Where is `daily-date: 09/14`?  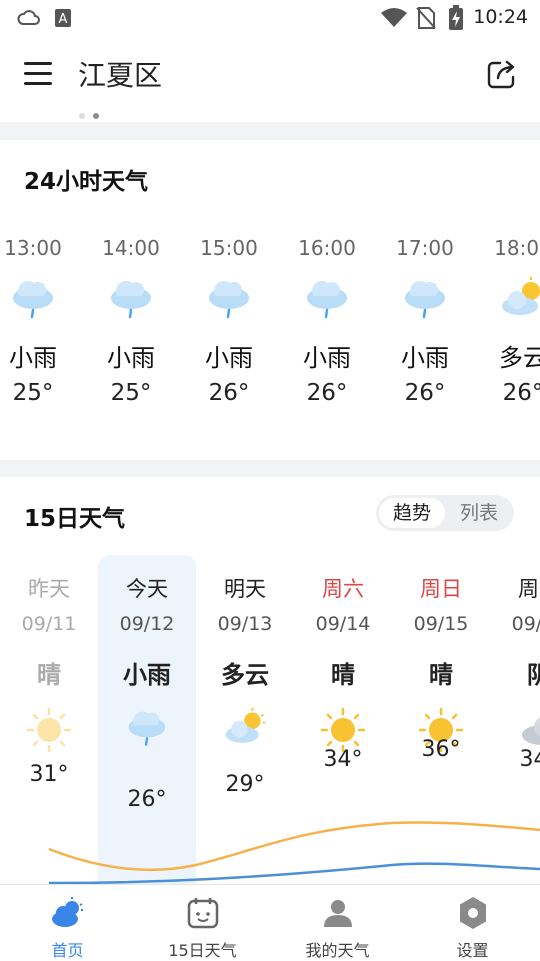
daily-date: 09/14 is located at coordinates (343, 624).